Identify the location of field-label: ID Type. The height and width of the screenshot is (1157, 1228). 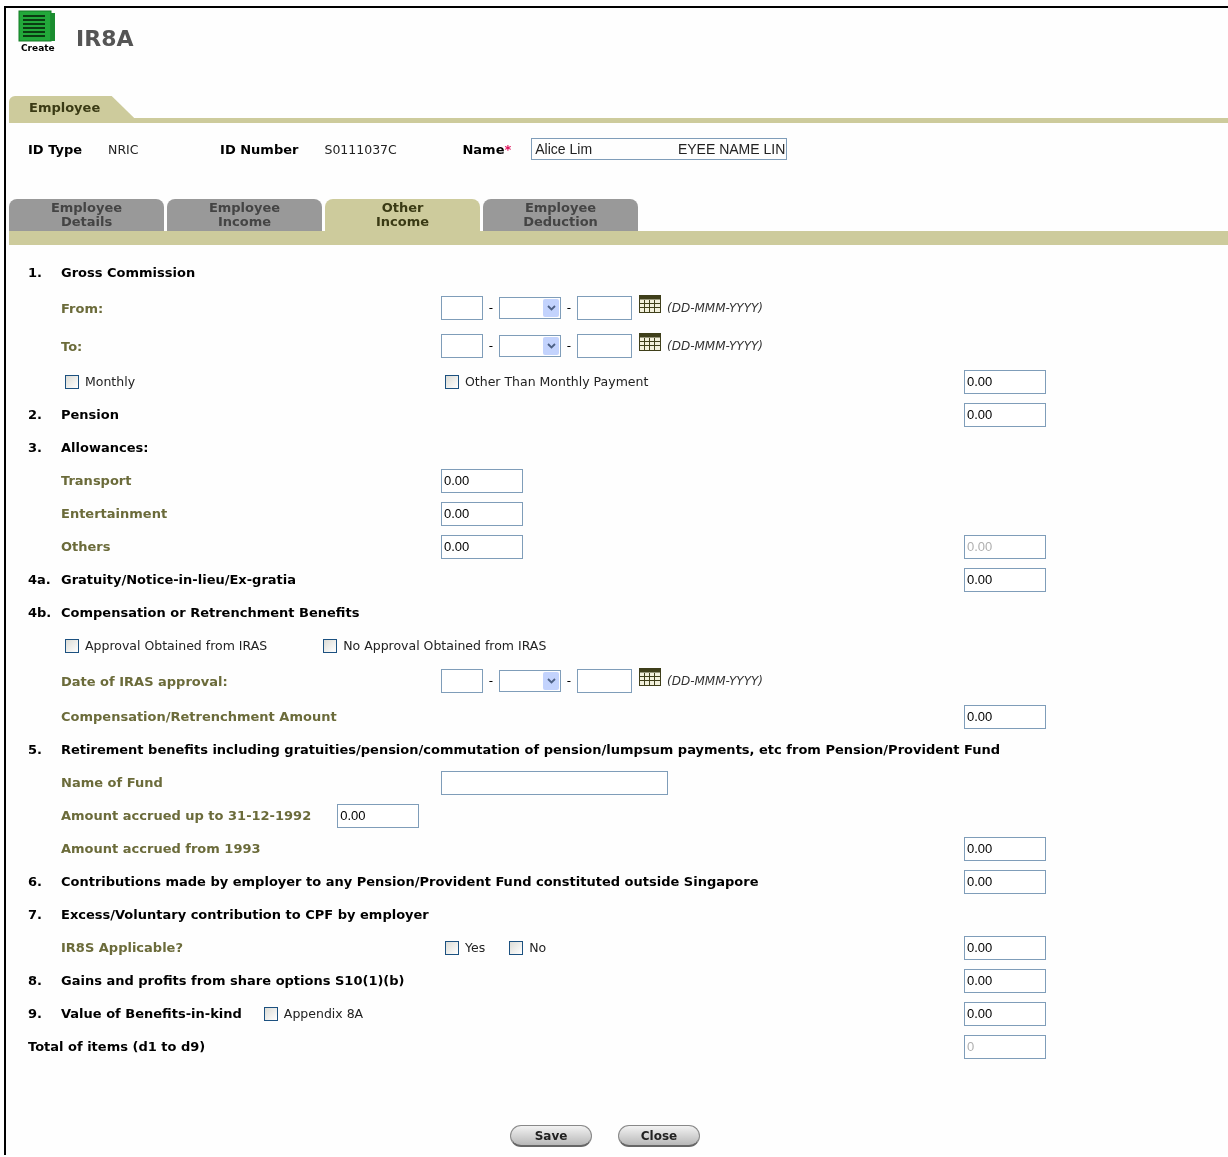
(55, 149).